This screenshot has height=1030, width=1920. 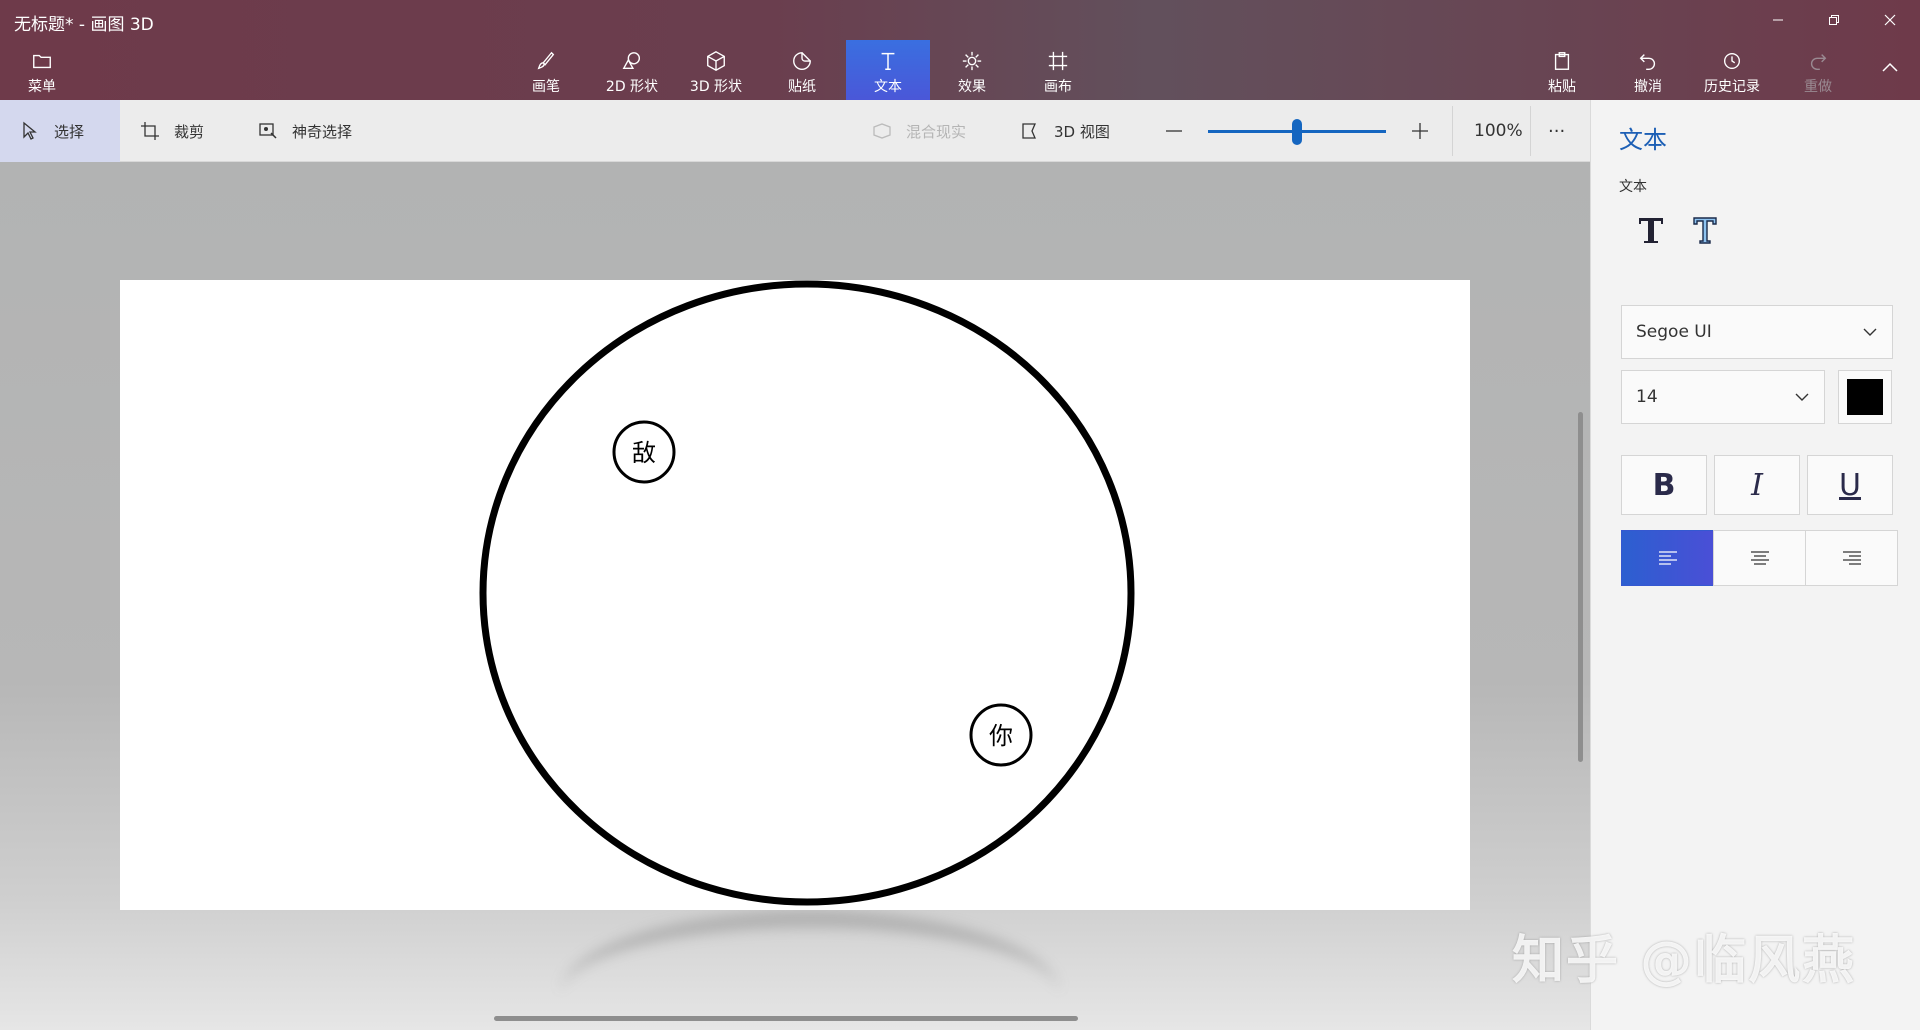 I want to click on magic-select-button: 神奇选择, so click(x=305, y=131).